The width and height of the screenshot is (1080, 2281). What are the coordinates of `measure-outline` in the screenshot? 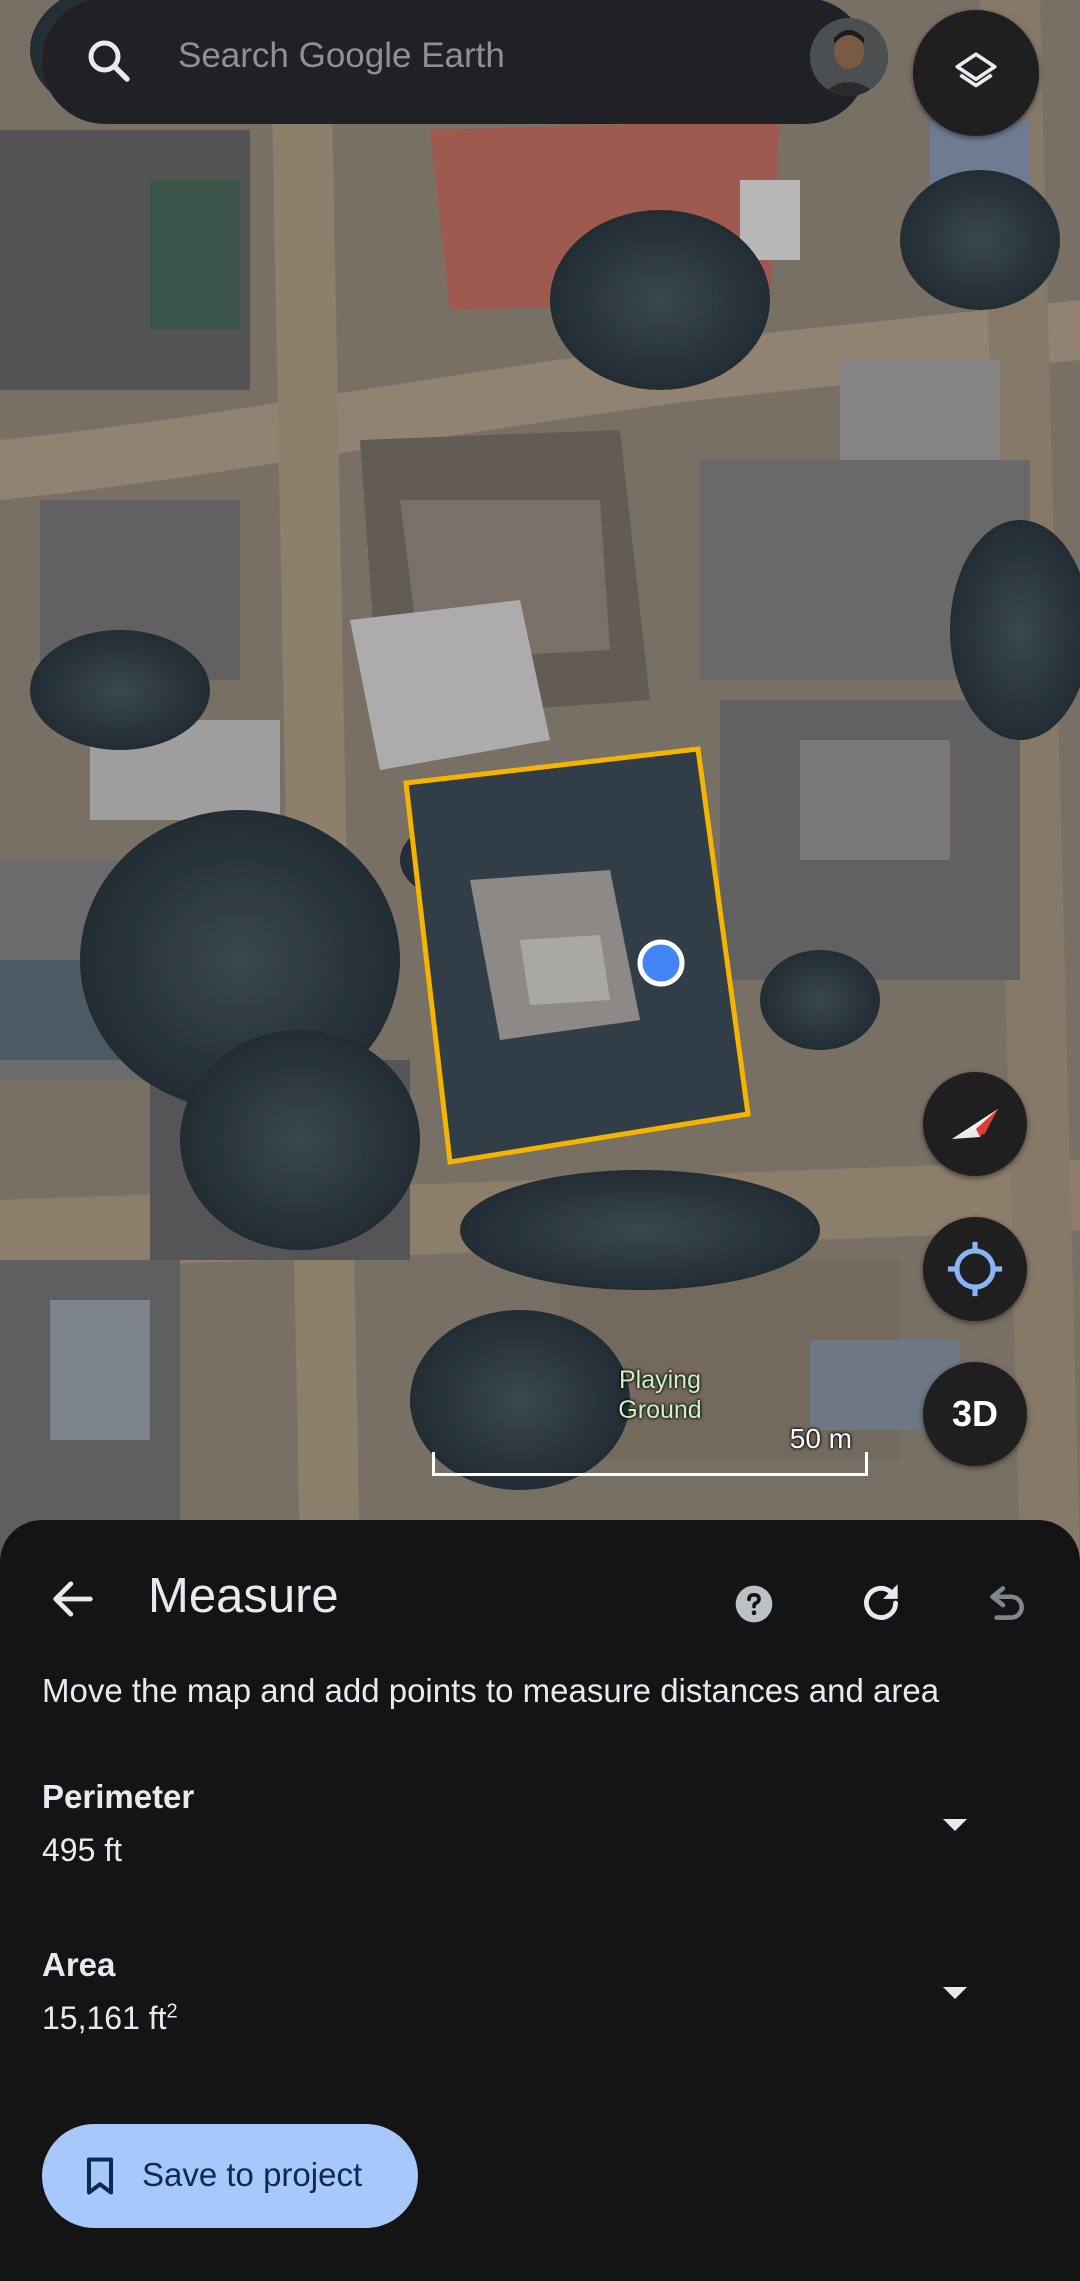 It's located at (577, 955).